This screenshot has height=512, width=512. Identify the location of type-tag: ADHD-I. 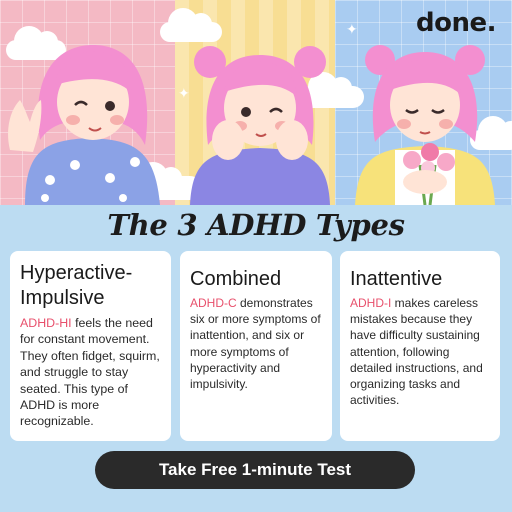
(371, 303).